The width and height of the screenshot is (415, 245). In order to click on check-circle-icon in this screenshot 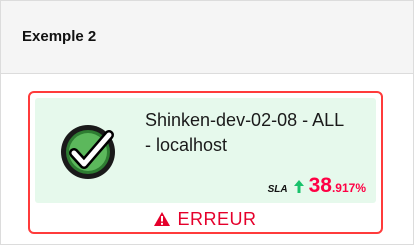, I will do `click(88, 152)`.